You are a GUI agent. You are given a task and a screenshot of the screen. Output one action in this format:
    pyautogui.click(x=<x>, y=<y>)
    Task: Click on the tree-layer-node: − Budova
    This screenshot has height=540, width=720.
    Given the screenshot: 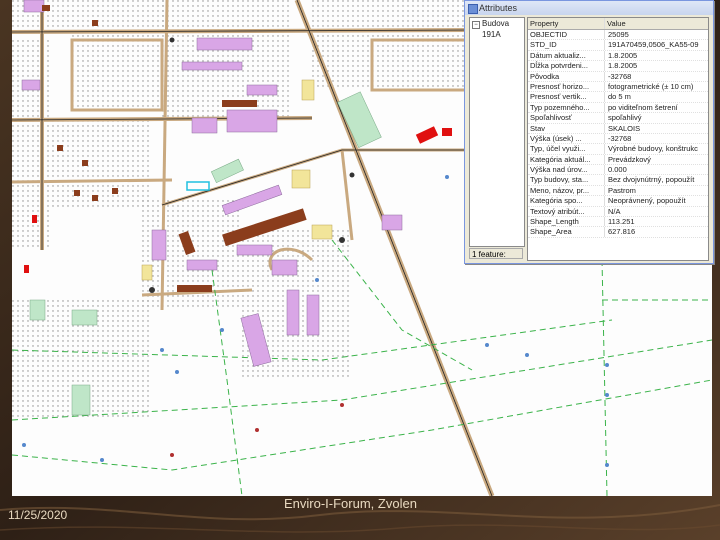 What is the action you would take?
    pyautogui.click(x=497, y=23)
    